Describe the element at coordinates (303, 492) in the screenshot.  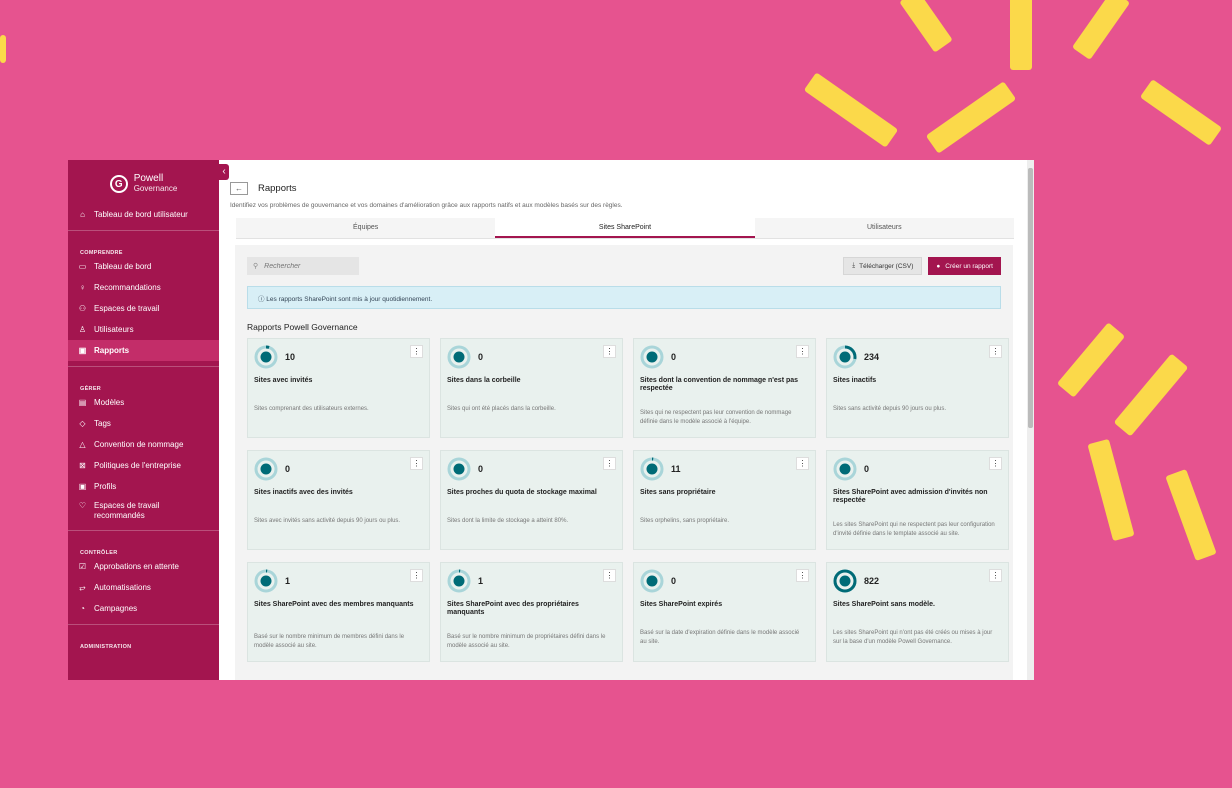
I see `report-title: Sites inactifs avec des invités` at that location.